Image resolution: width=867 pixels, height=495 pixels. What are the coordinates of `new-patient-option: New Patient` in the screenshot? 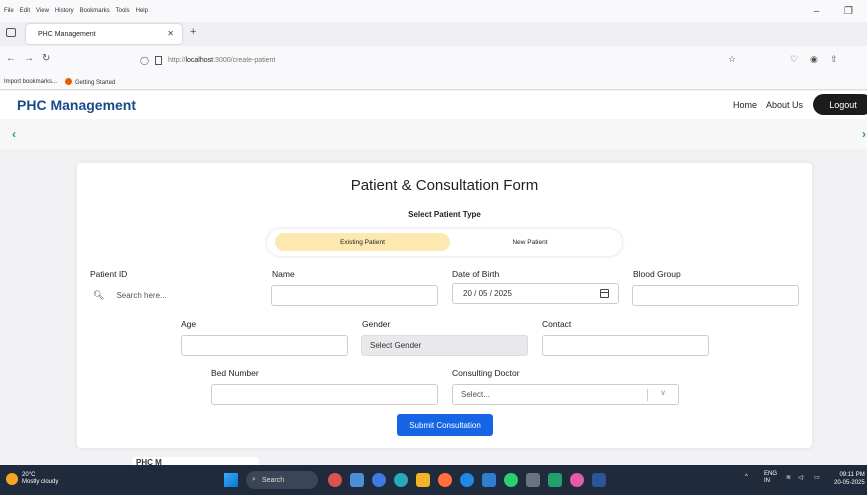 It's located at (530, 242).